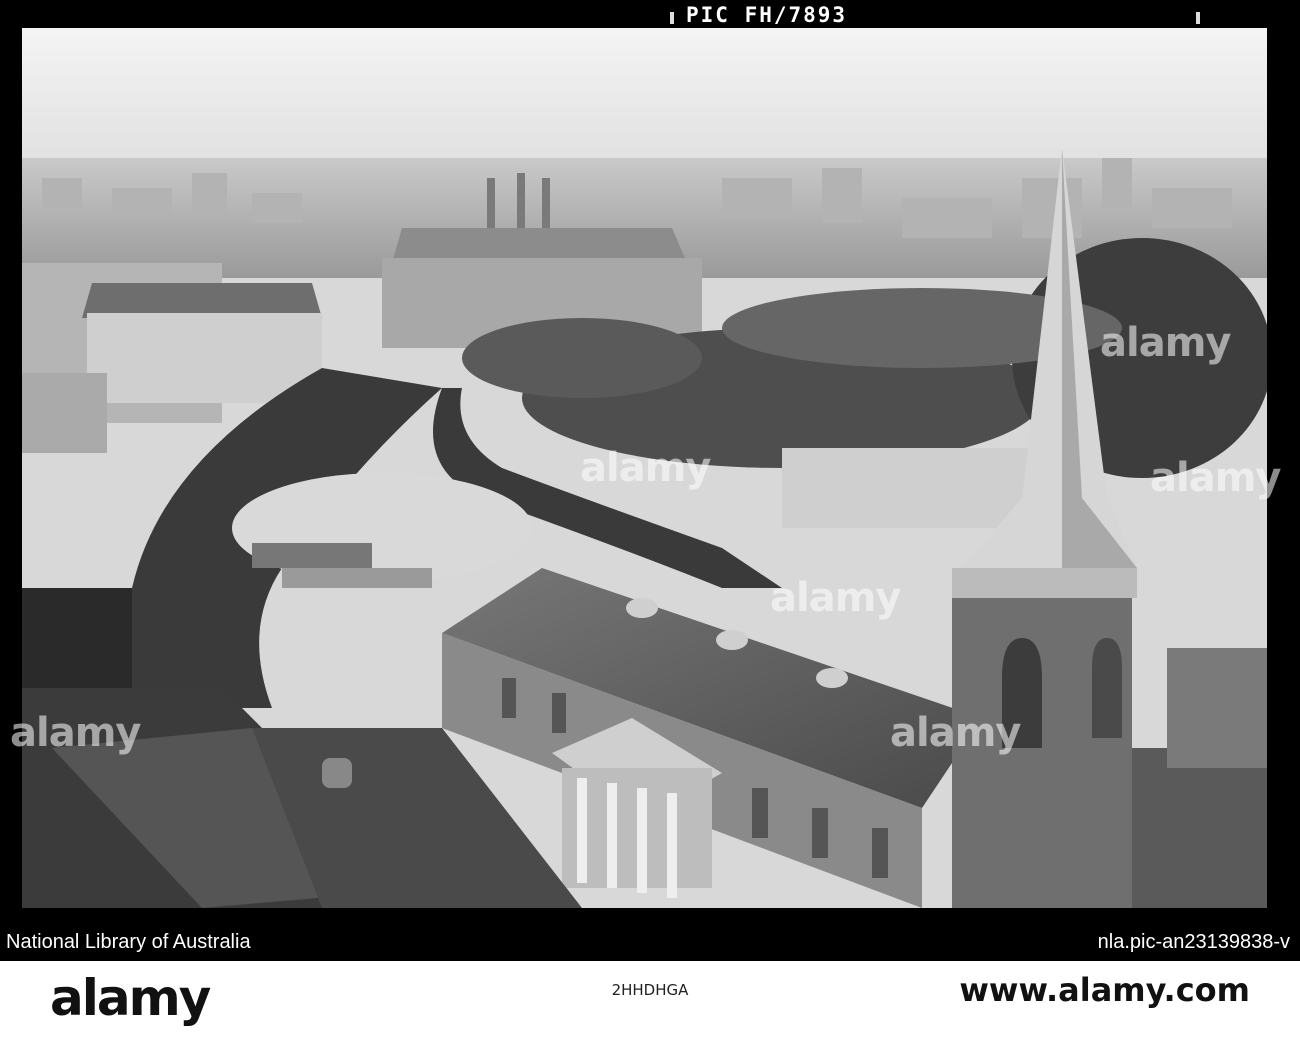 The height and width of the screenshot is (1047, 1300). What do you see at coordinates (1104, 990) in the screenshot?
I see `alamy-url: www.alamy.com` at bounding box center [1104, 990].